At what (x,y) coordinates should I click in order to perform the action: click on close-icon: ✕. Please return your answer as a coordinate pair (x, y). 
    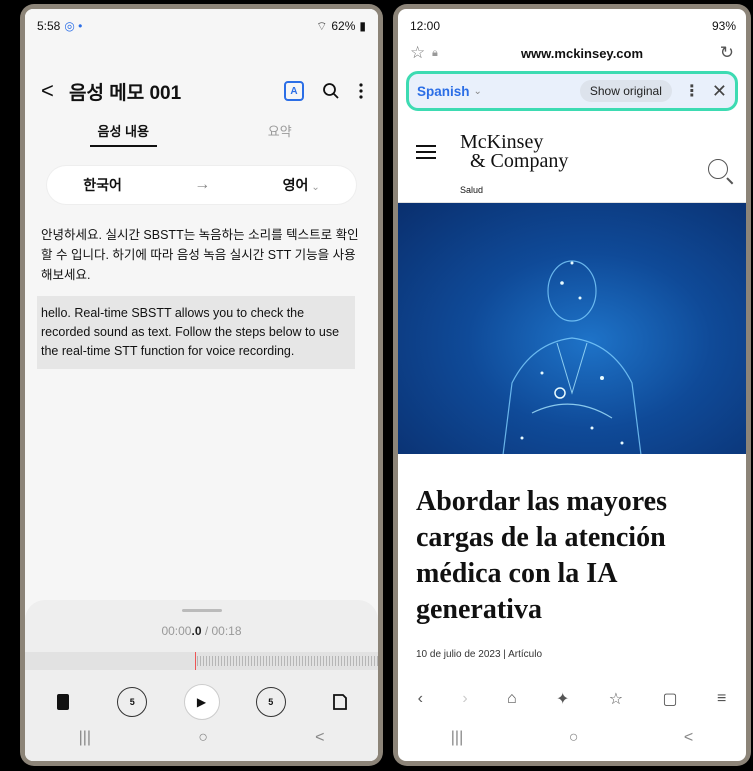
    Looking at the image, I should click on (719, 91).